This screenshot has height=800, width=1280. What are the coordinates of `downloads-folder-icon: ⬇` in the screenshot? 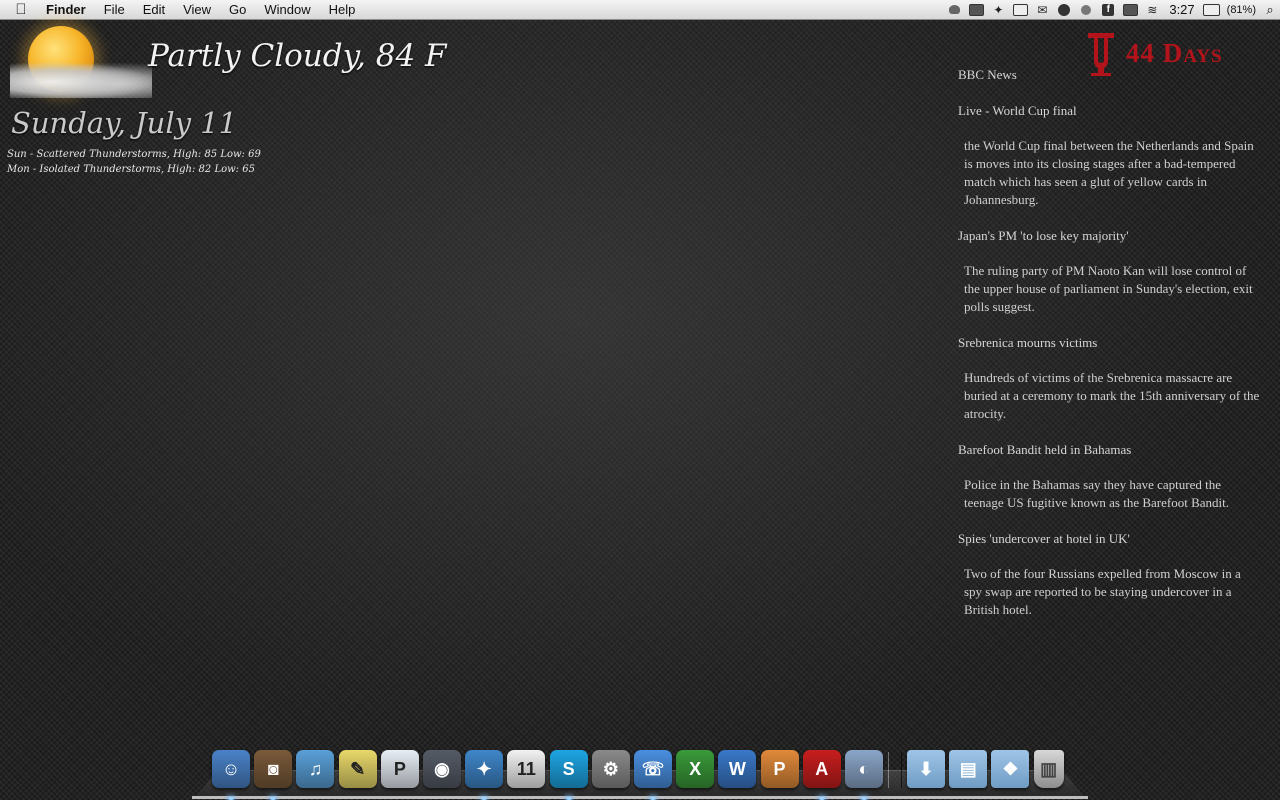 It's located at (926, 769).